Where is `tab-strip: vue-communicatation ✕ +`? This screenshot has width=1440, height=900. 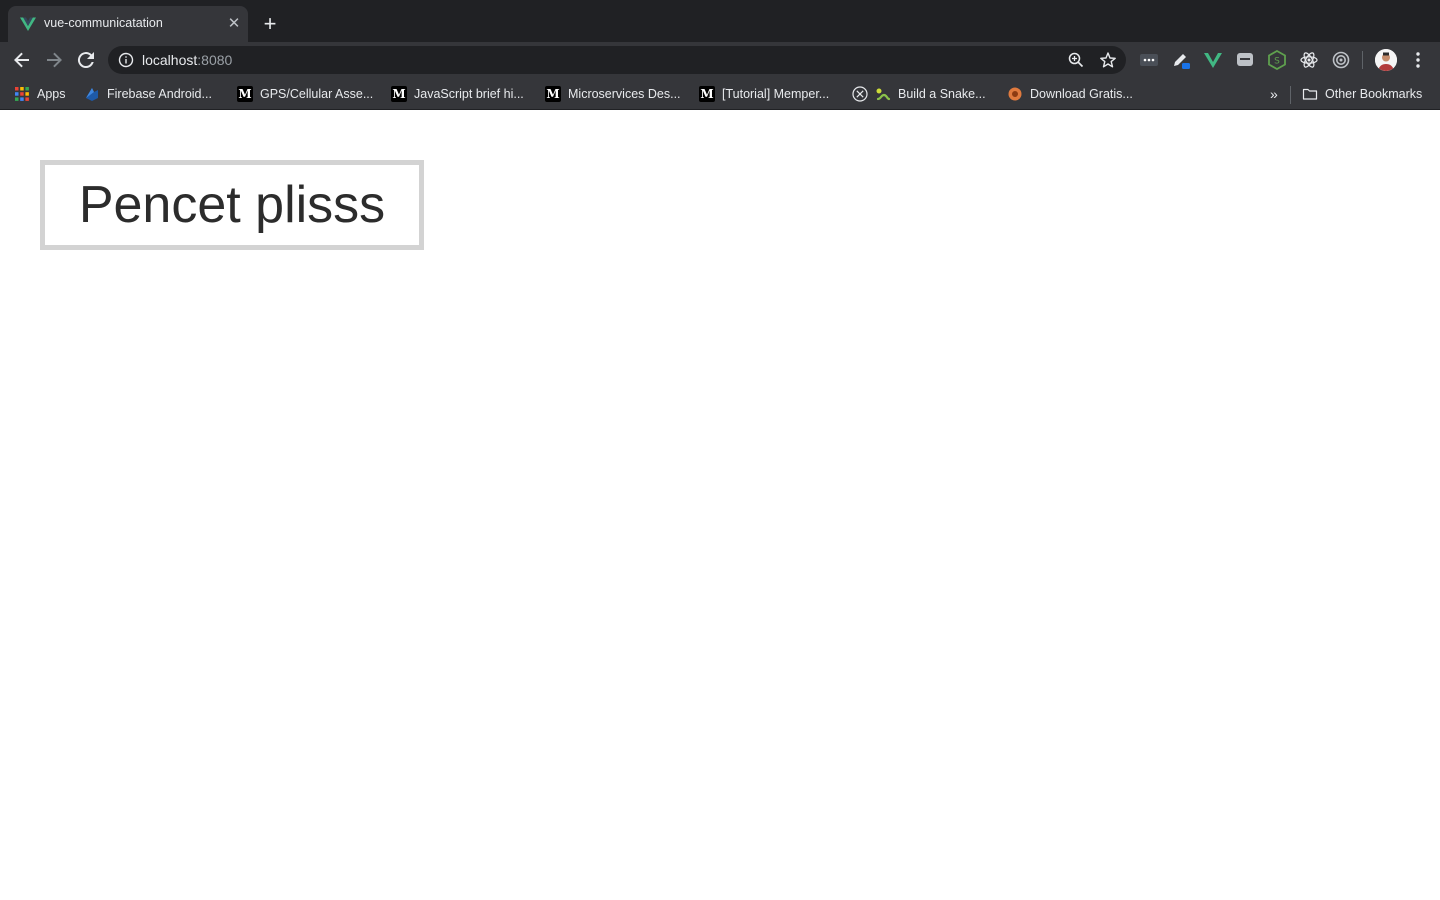
tab-strip: vue-communicatation ✕ + is located at coordinates (720, 21).